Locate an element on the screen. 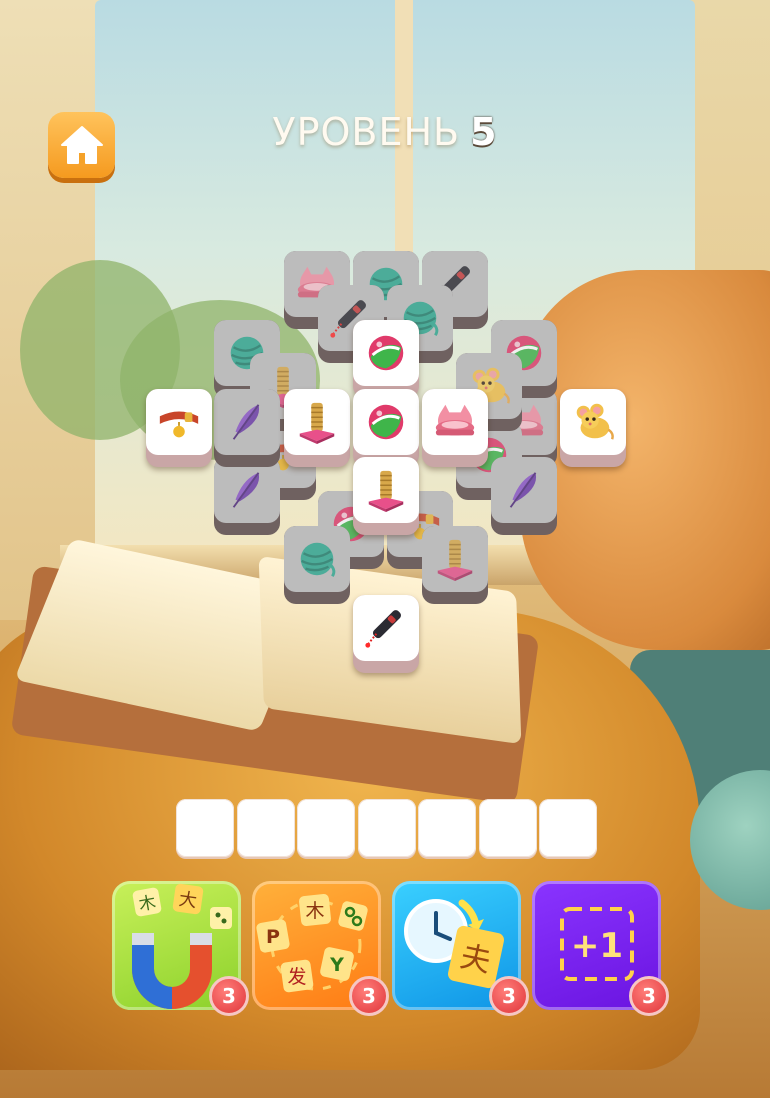  pillow is located at coordinates (645, 460).